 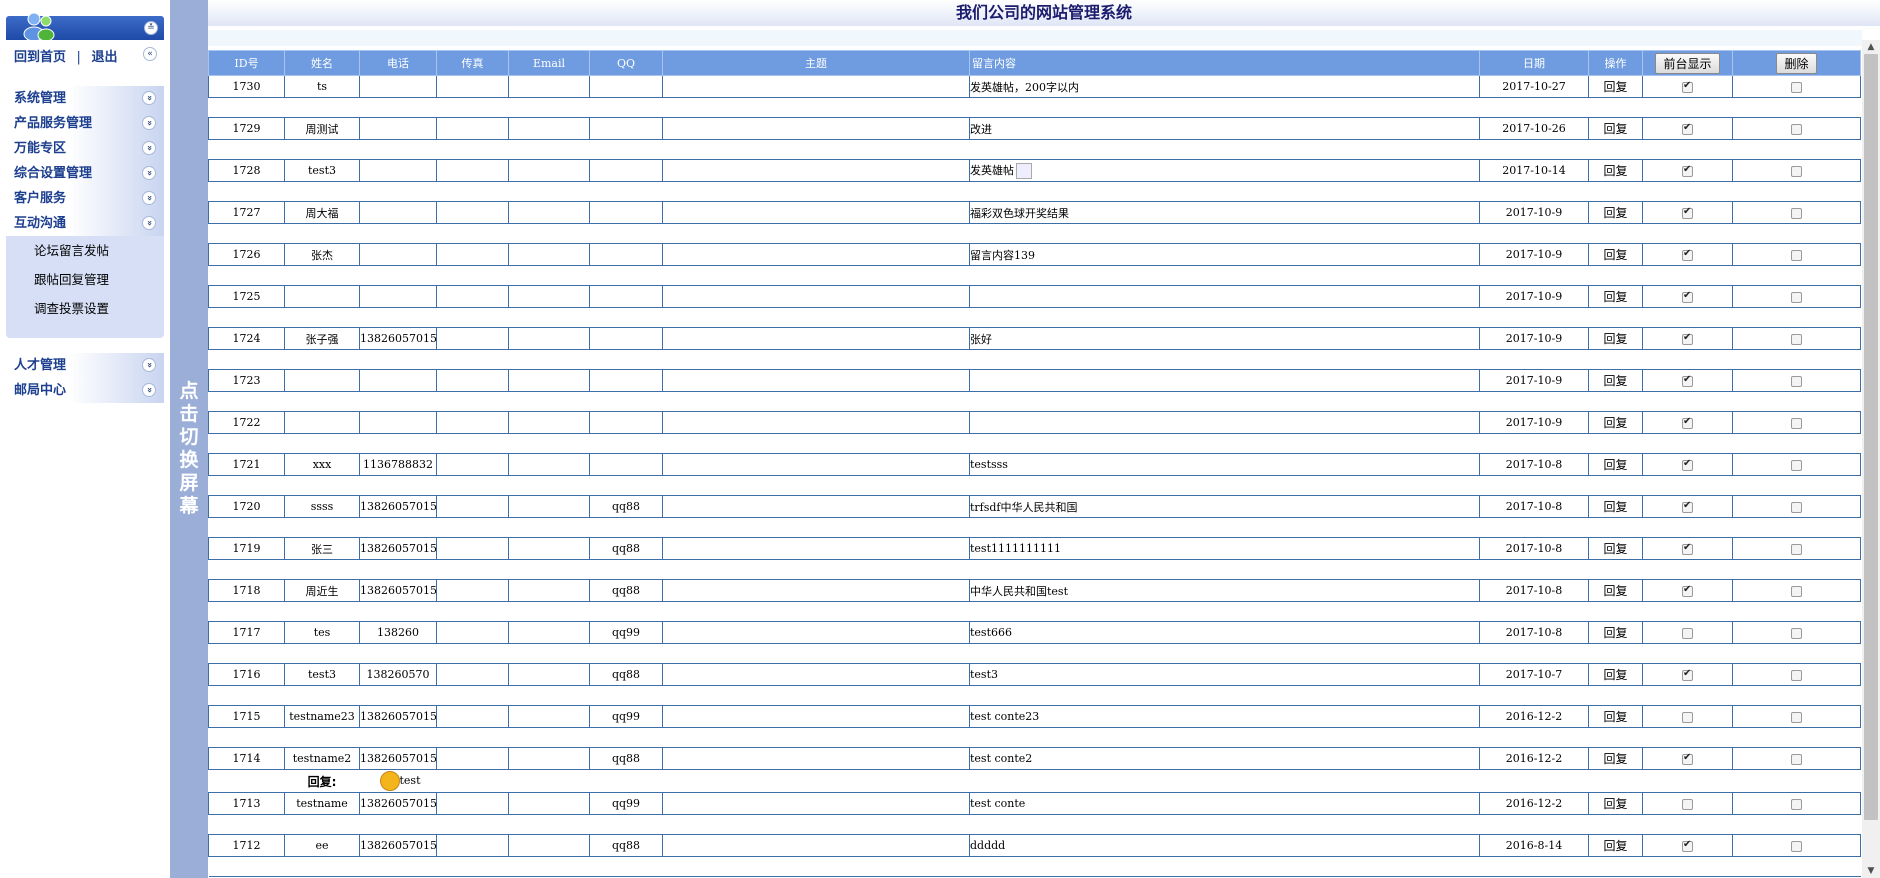 I want to click on spacer-row, so click(x=1034, y=611).